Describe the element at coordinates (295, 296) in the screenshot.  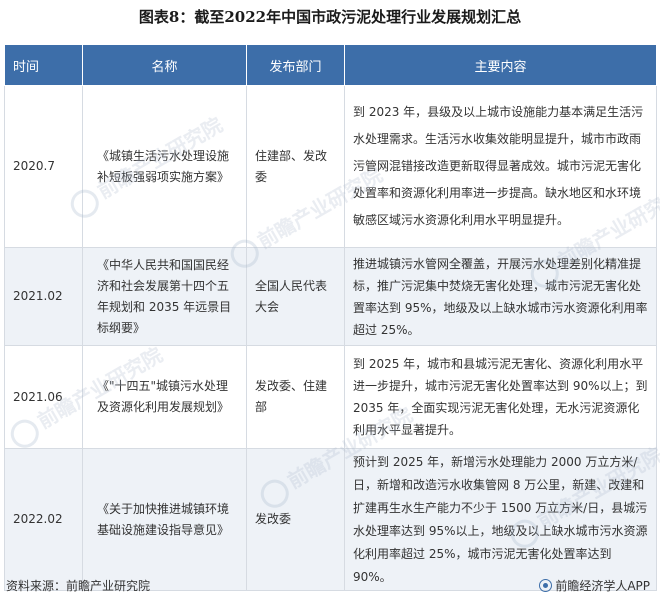
I see `cell-dept: 全国人民代表大会` at that location.